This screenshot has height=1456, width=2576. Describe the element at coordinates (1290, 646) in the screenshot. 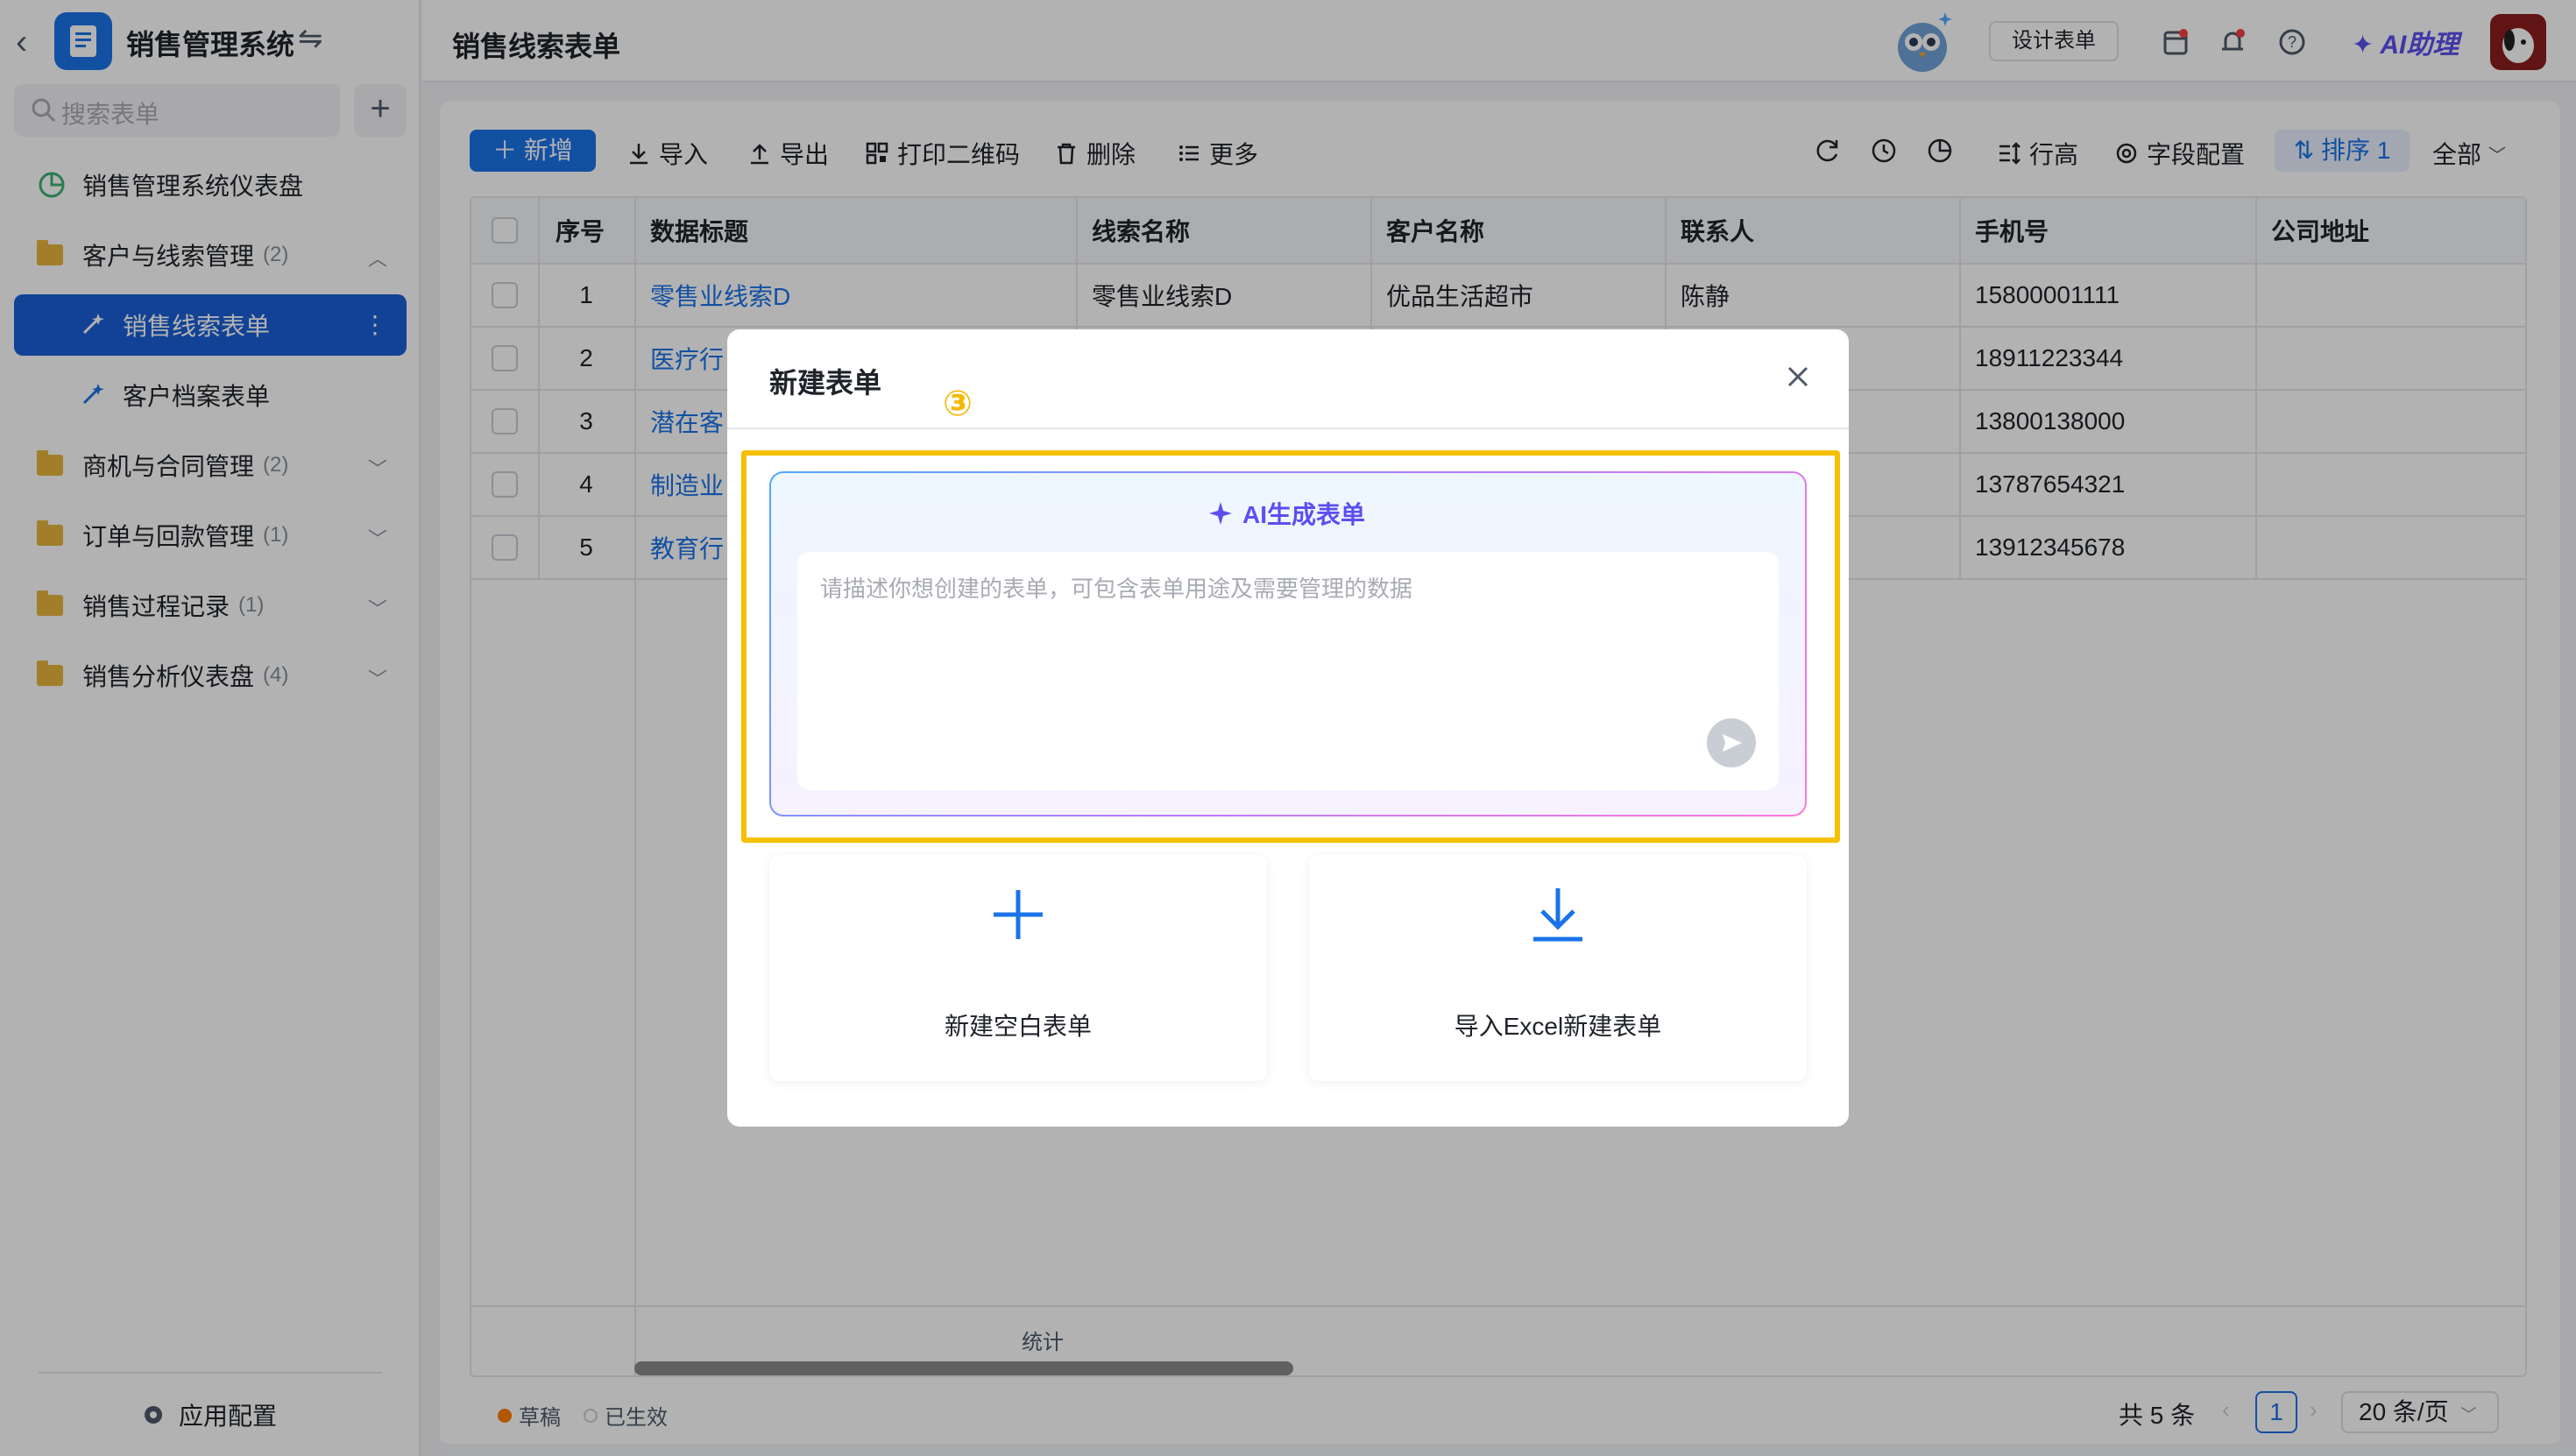

I see `step-highlight-frame` at that location.